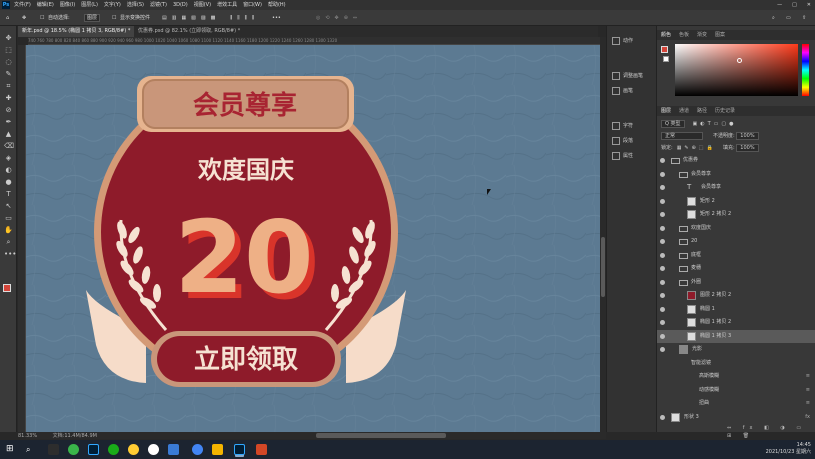  What do you see at coordinates (736, 309) in the screenshot?
I see `layer-row: 椭圆 1` at bounding box center [736, 309].